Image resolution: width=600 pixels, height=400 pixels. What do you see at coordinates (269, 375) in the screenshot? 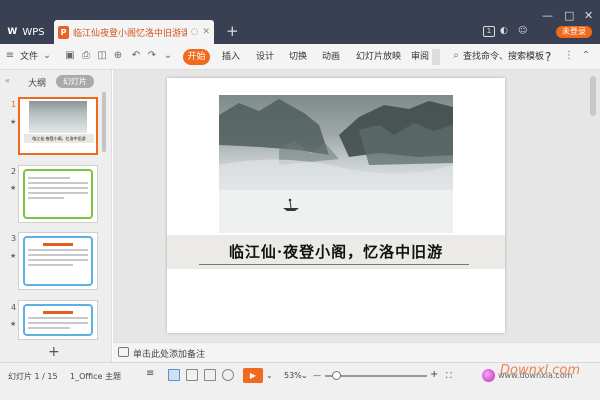
I see `play-options-chevron-icon: ⌄` at bounding box center [269, 375].